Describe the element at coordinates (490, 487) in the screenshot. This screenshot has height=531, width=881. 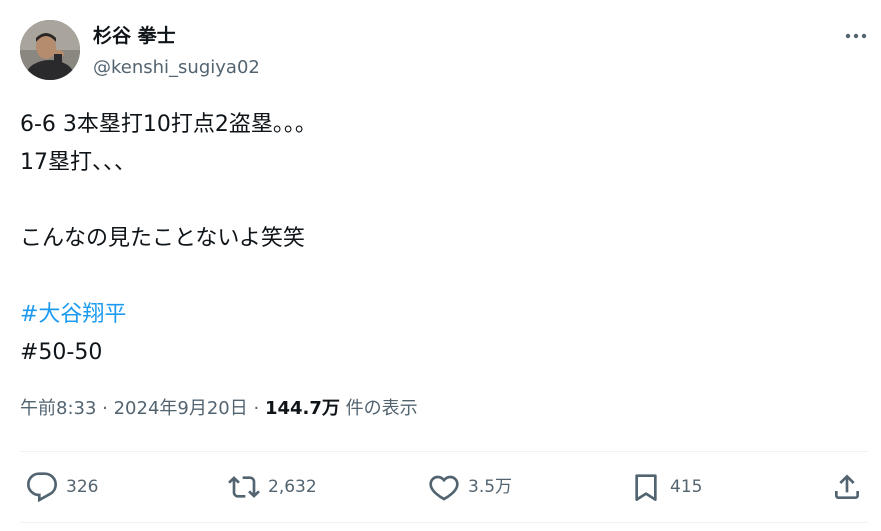
I see `like-count: 3.5万` at that location.